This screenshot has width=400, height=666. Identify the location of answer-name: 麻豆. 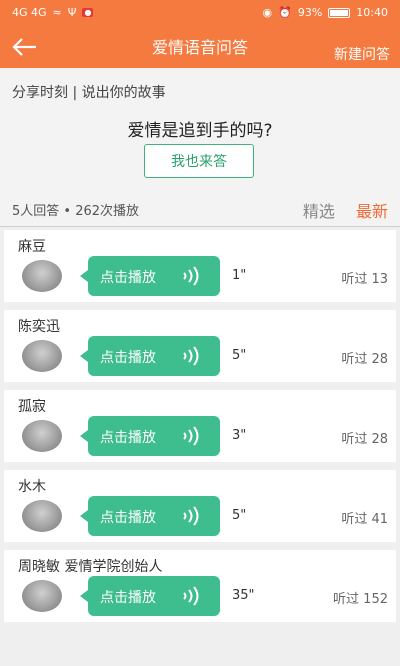
(32, 247).